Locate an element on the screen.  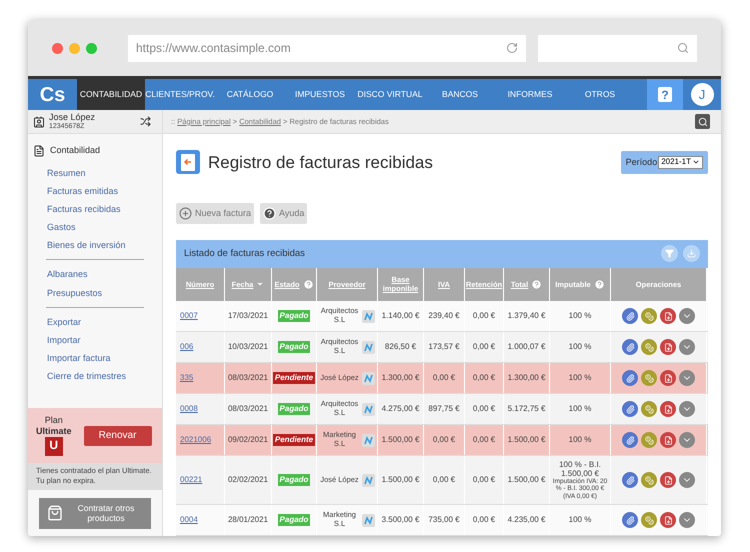
sidebar-link: Gastos is located at coordinates (95, 227).